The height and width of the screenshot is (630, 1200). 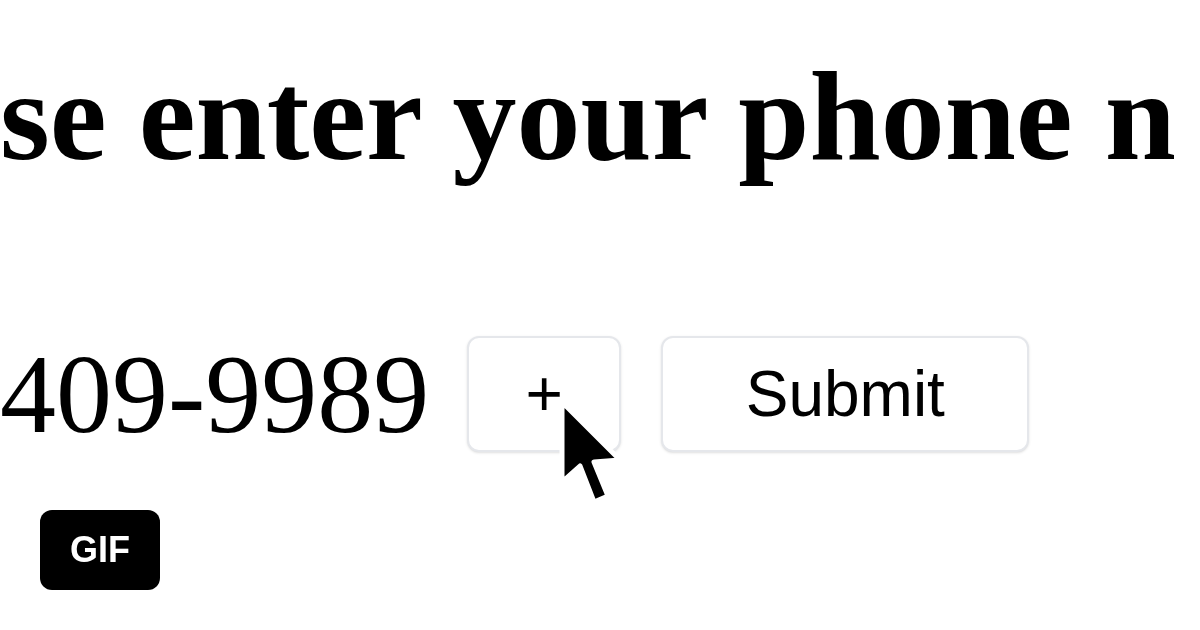 What do you see at coordinates (215, 393) in the screenshot?
I see `phone-number: 409-9989` at bounding box center [215, 393].